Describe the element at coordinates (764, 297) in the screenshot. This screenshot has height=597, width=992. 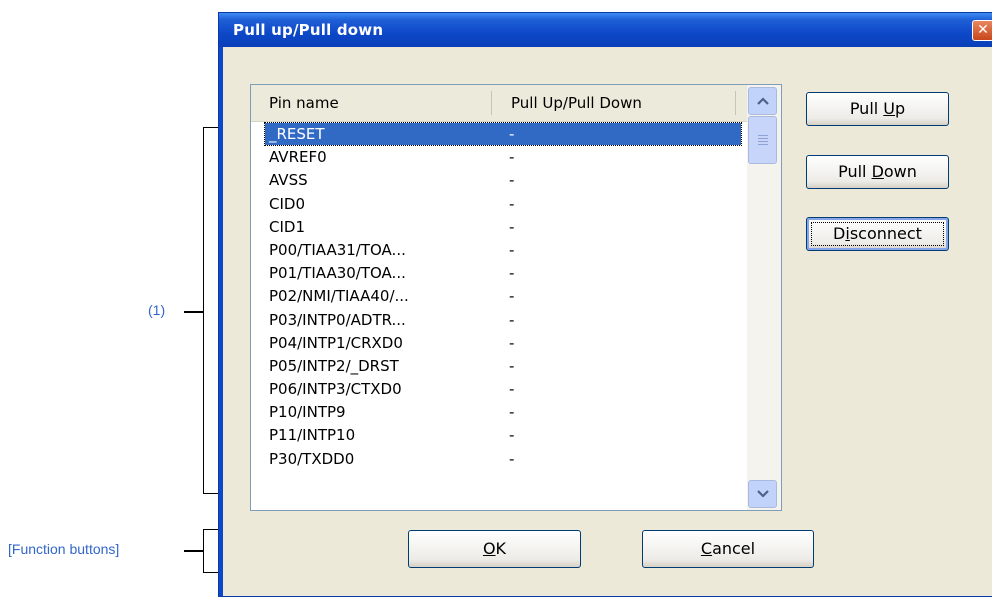
I see `vertical-scrollbar` at that location.